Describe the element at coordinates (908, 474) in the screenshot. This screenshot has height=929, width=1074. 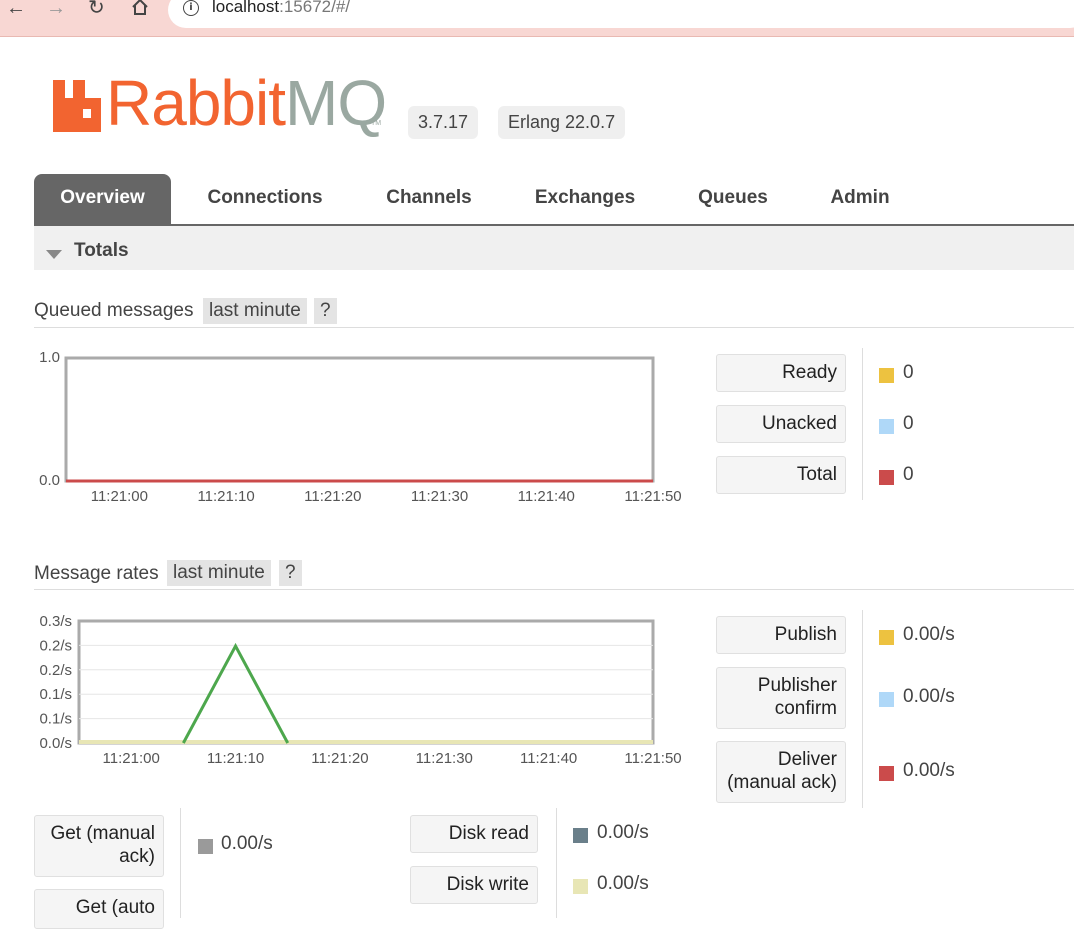
I see `total-value: 0` at that location.